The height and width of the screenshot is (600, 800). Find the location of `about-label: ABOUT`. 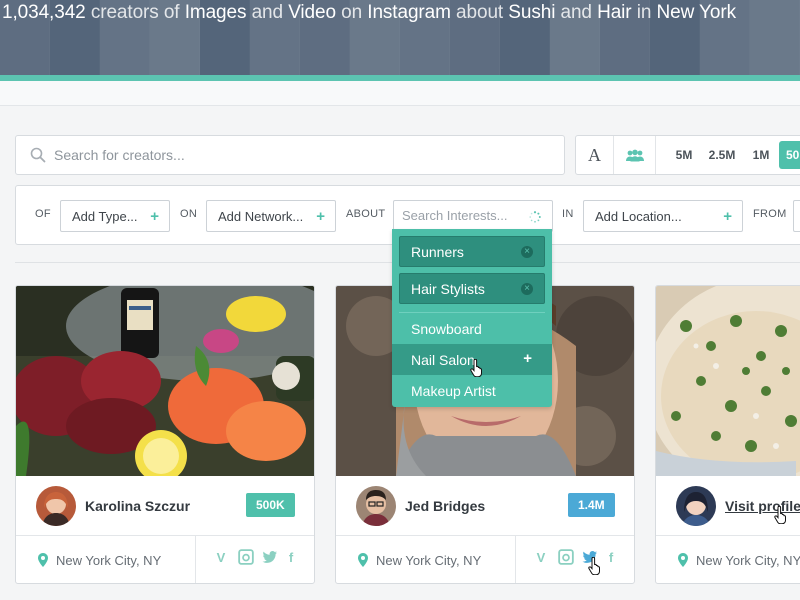

about-label: ABOUT is located at coordinates (366, 214).